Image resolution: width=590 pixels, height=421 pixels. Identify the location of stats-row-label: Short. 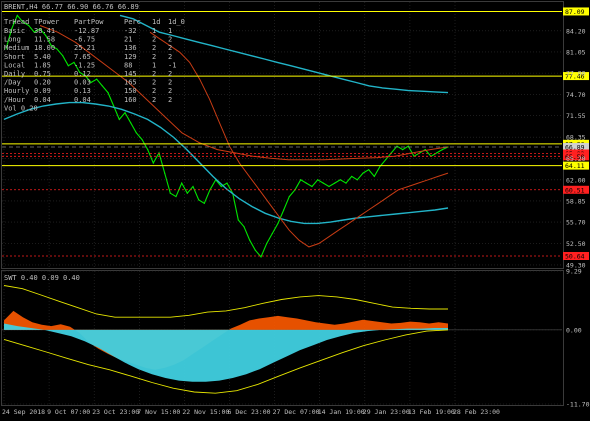
(14, 57).